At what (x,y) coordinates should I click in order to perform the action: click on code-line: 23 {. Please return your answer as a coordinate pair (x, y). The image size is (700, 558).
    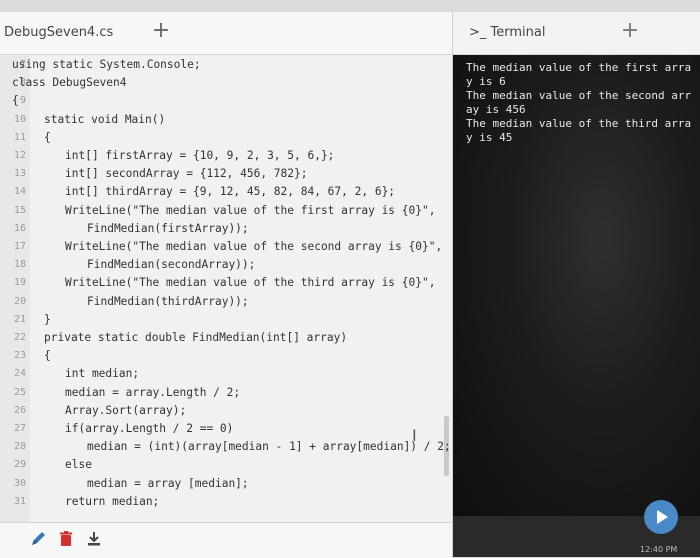
    Looking at the image, I should click on (226, 356).